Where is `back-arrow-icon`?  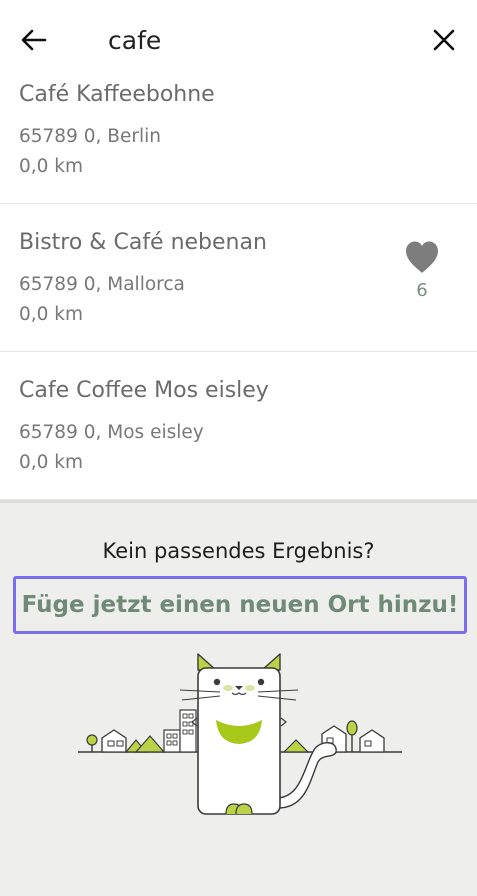
back-arrow-icon is located at coordinates (34, 40).